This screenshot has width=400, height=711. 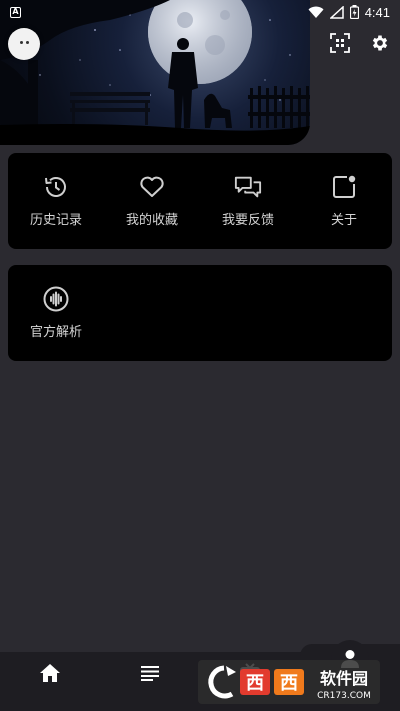 I want to click on menu-item-about: 关于, so click(x=344, y=201).